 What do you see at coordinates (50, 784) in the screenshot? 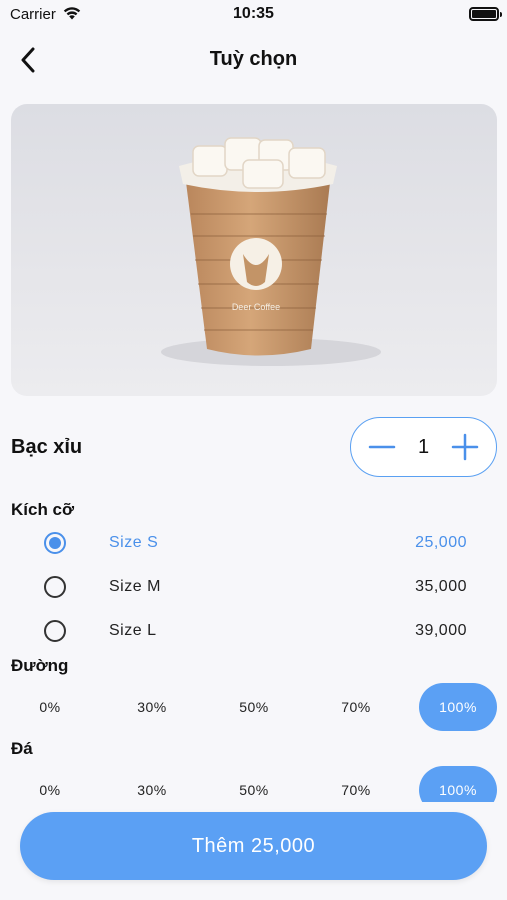
I see `ice-option-0: 0%` at bounding box center [50, 784].